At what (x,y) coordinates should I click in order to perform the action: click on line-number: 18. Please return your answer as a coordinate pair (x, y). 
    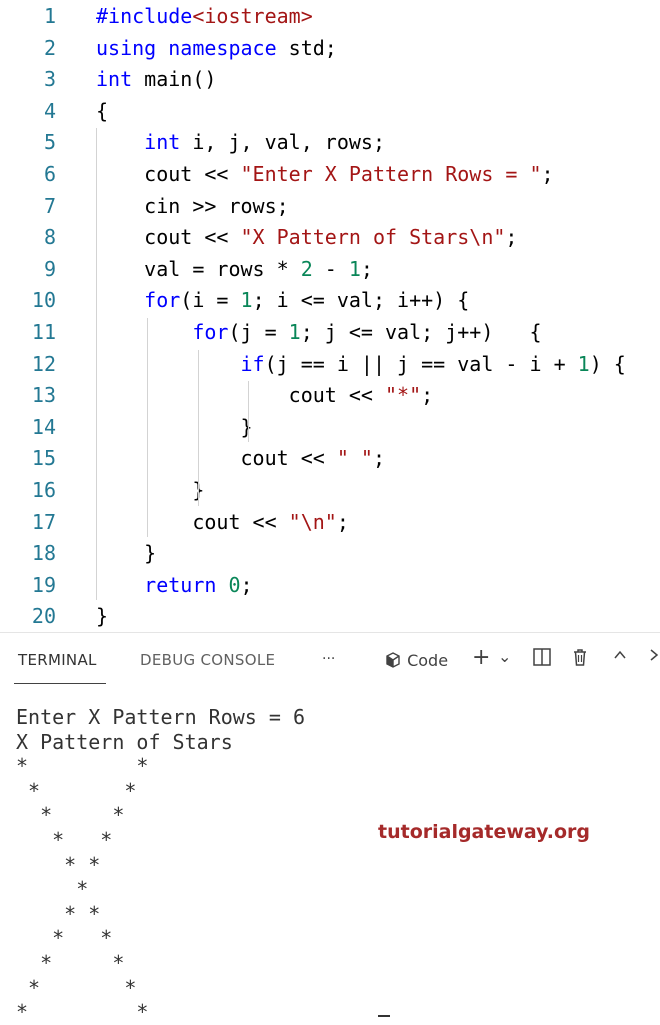
    Looking at the image, I should click on (43, 553).